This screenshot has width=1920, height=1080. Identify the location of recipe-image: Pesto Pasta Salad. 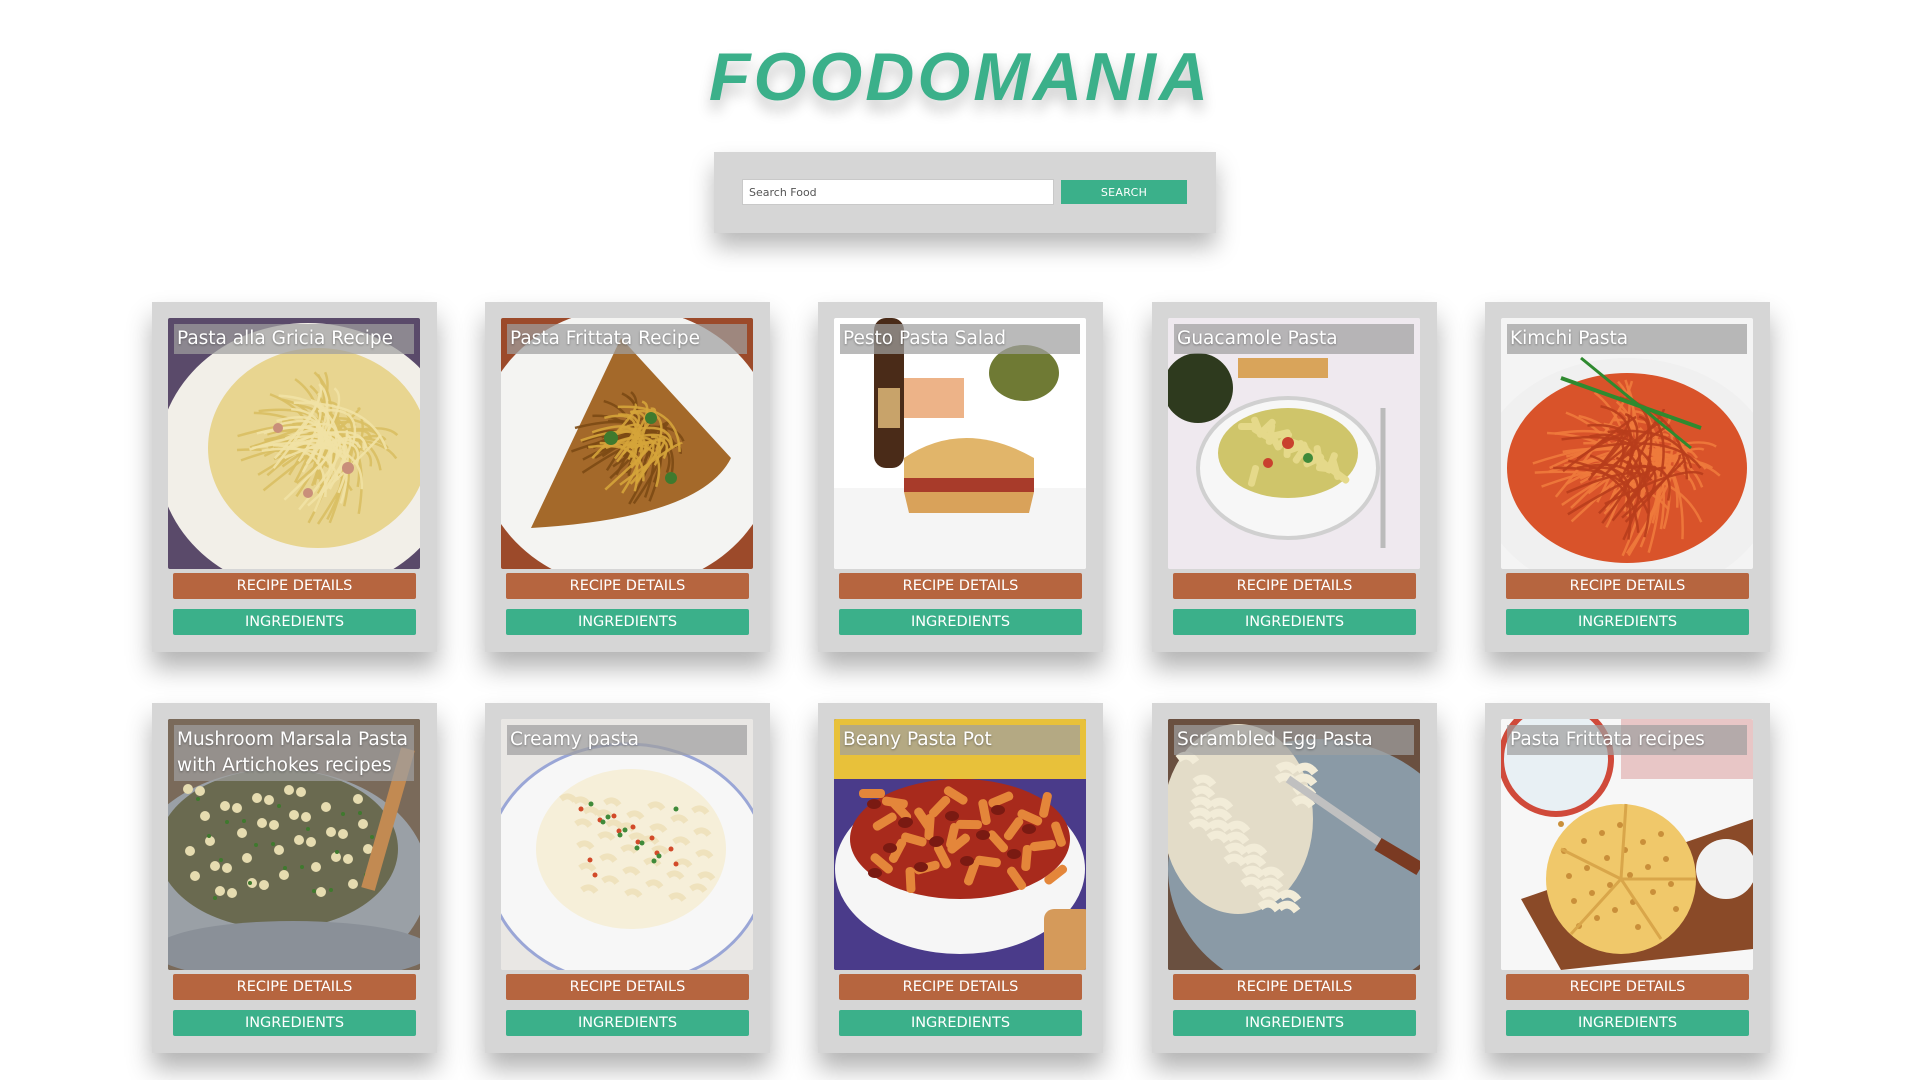
(960, 443).